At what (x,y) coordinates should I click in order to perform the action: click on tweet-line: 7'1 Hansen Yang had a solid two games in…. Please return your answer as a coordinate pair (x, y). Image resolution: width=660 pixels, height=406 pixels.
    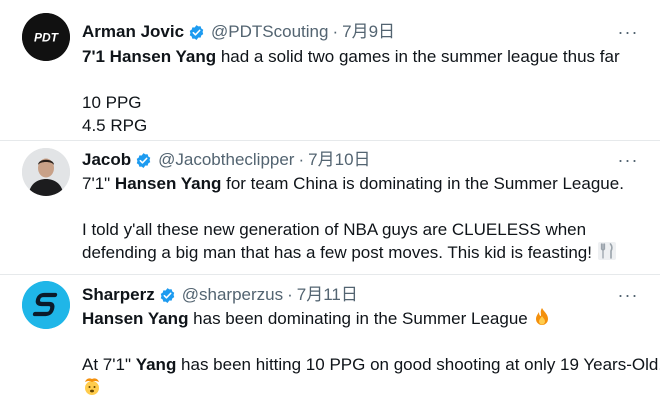
    Looking at the image, I should click on (351, 56).